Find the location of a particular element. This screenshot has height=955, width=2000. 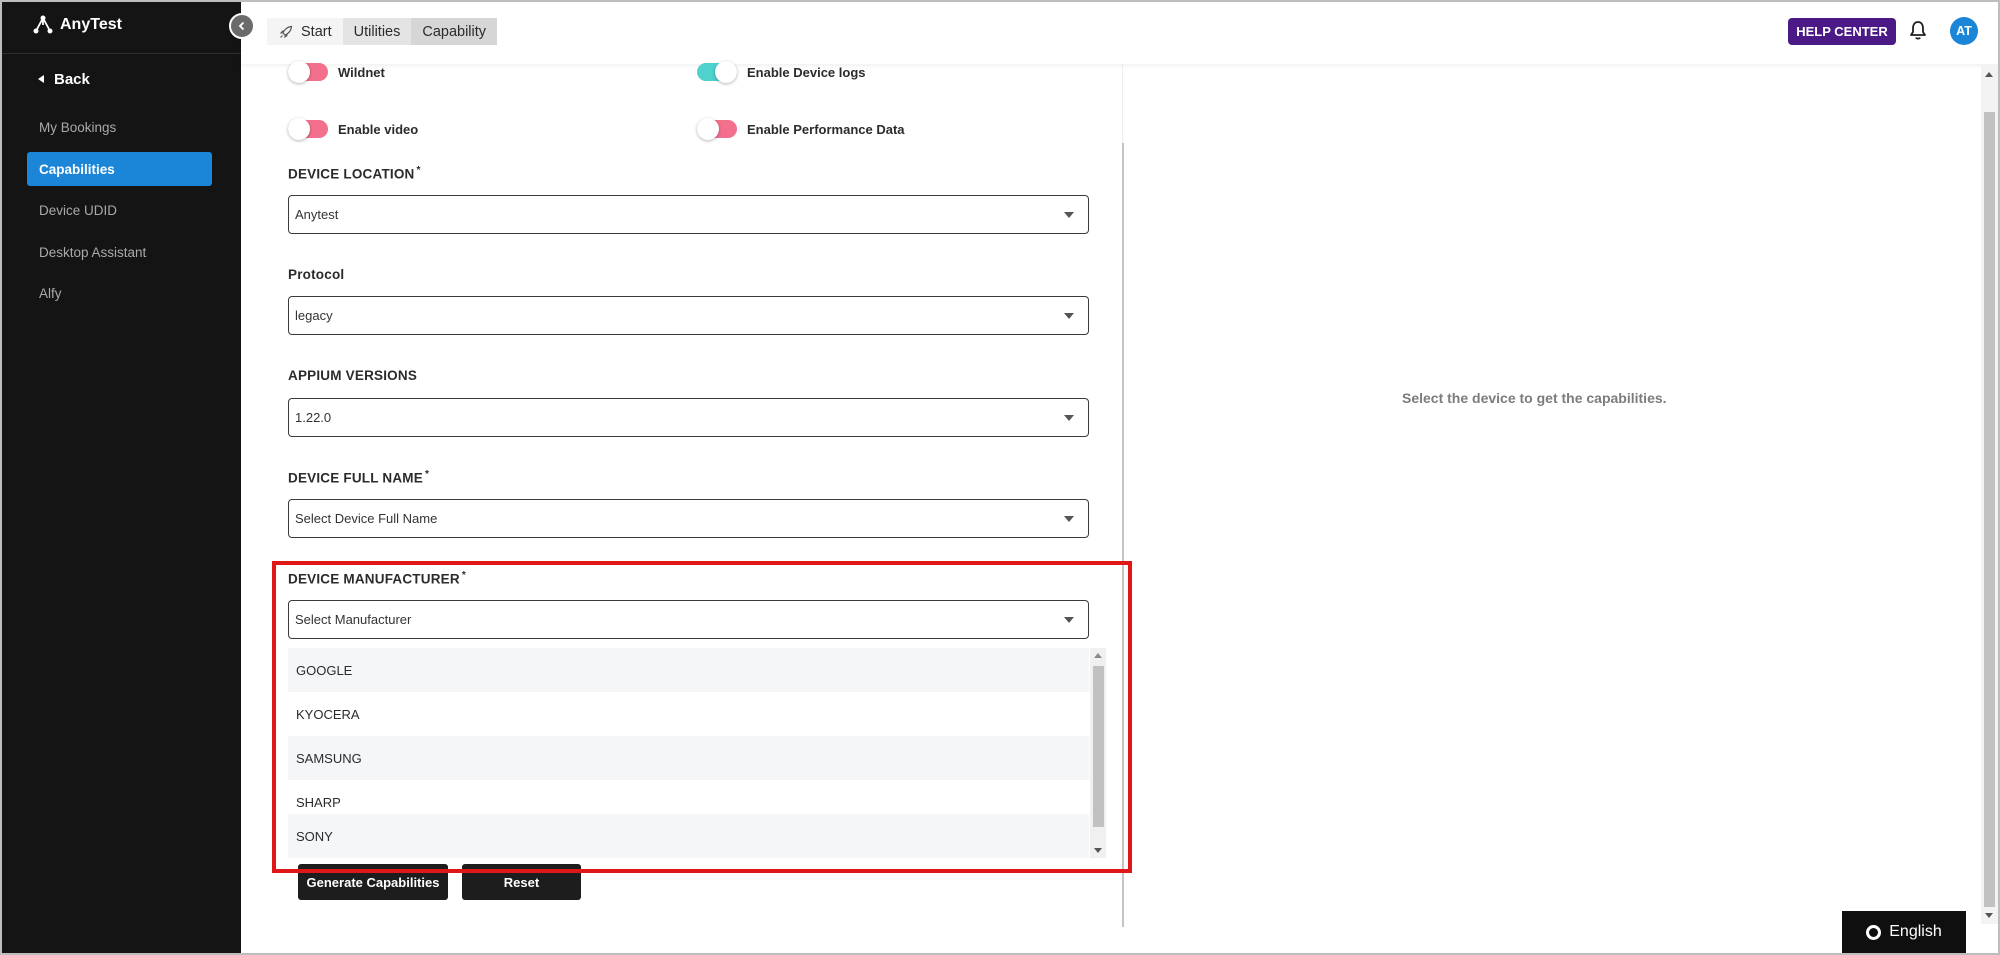

sidebar-divider is located at coordinates (120, 53).